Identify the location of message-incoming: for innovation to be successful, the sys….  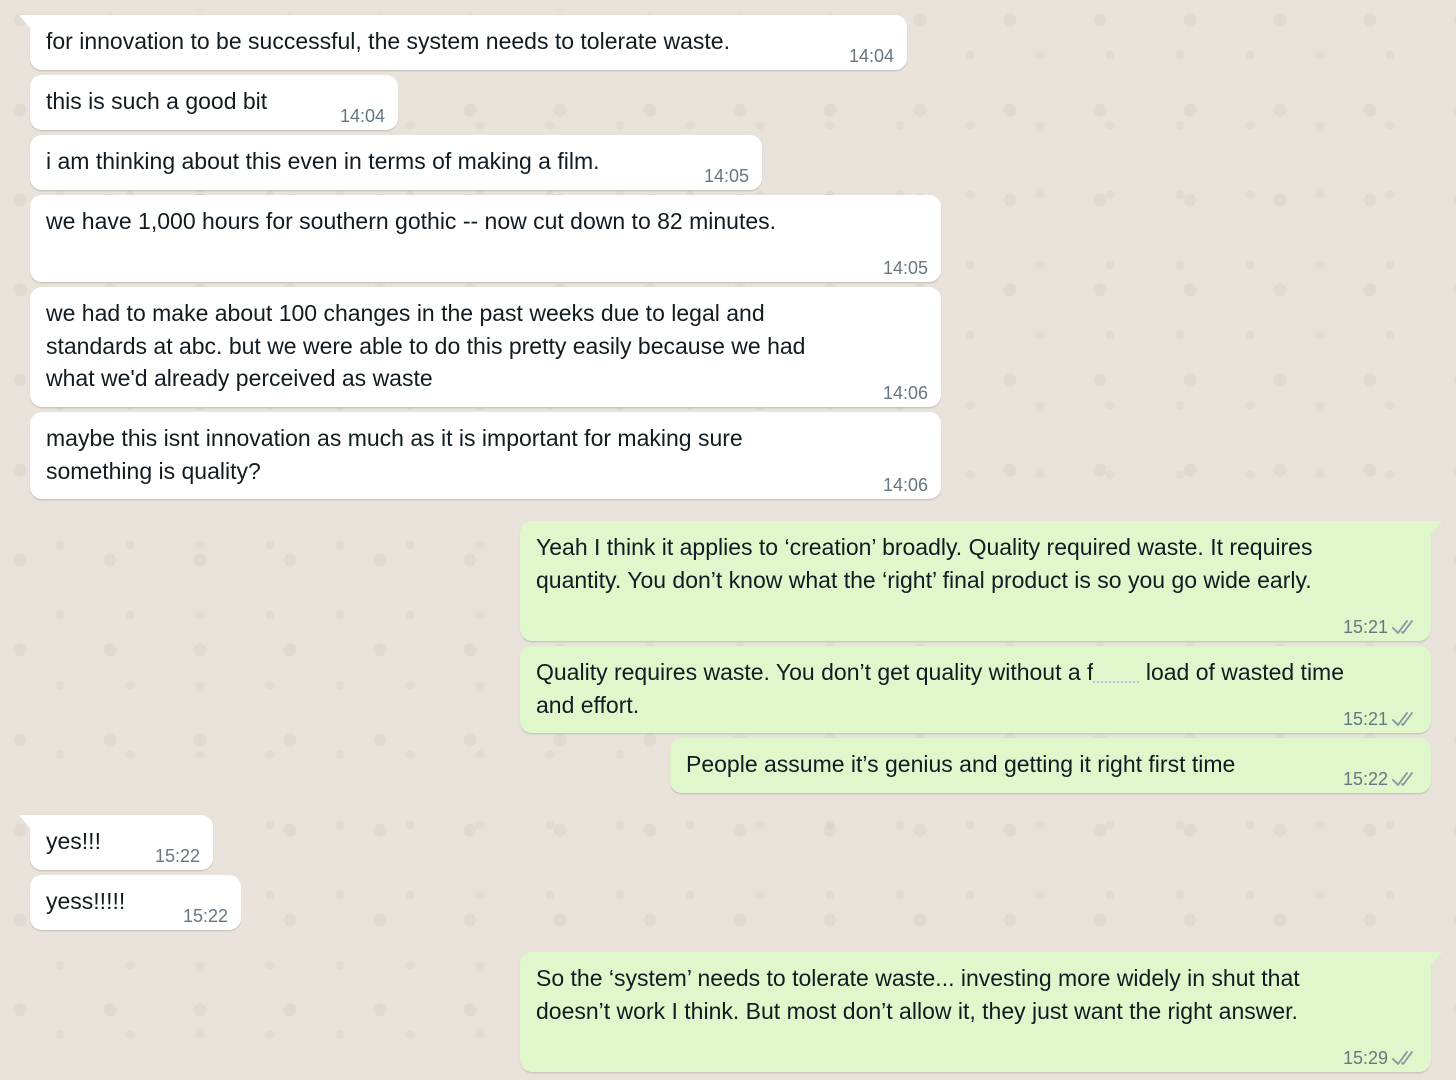
(463, 42).